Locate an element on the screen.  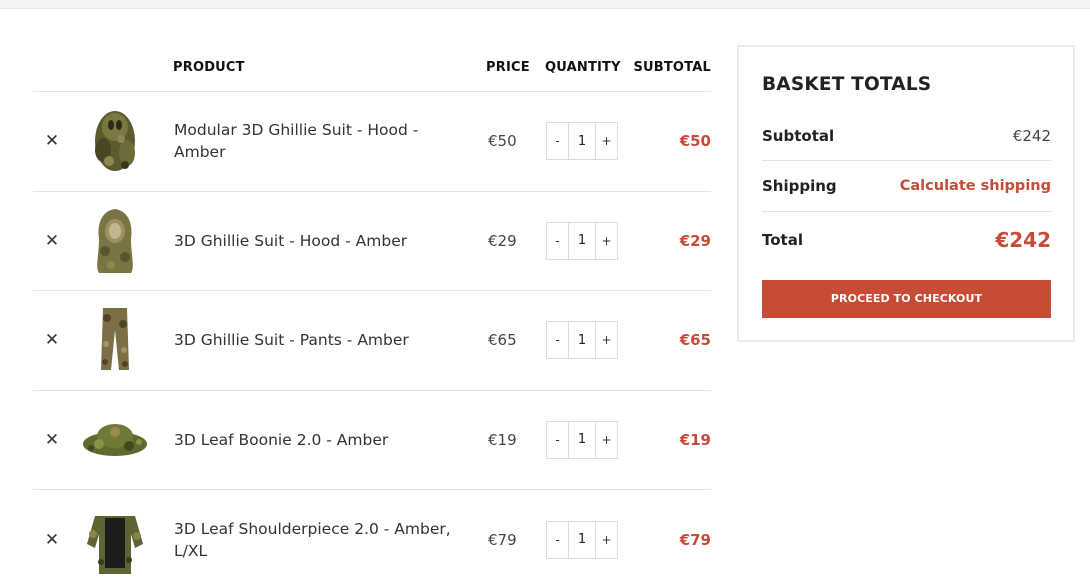
top-bar is located at coordinates (545, 4).